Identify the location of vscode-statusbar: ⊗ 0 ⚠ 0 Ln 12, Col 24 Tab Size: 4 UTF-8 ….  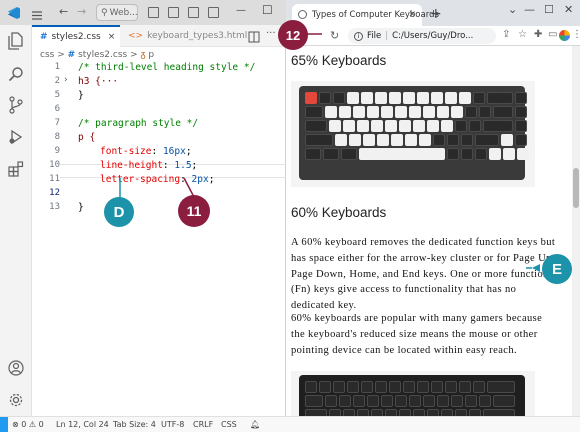
(290, 424).